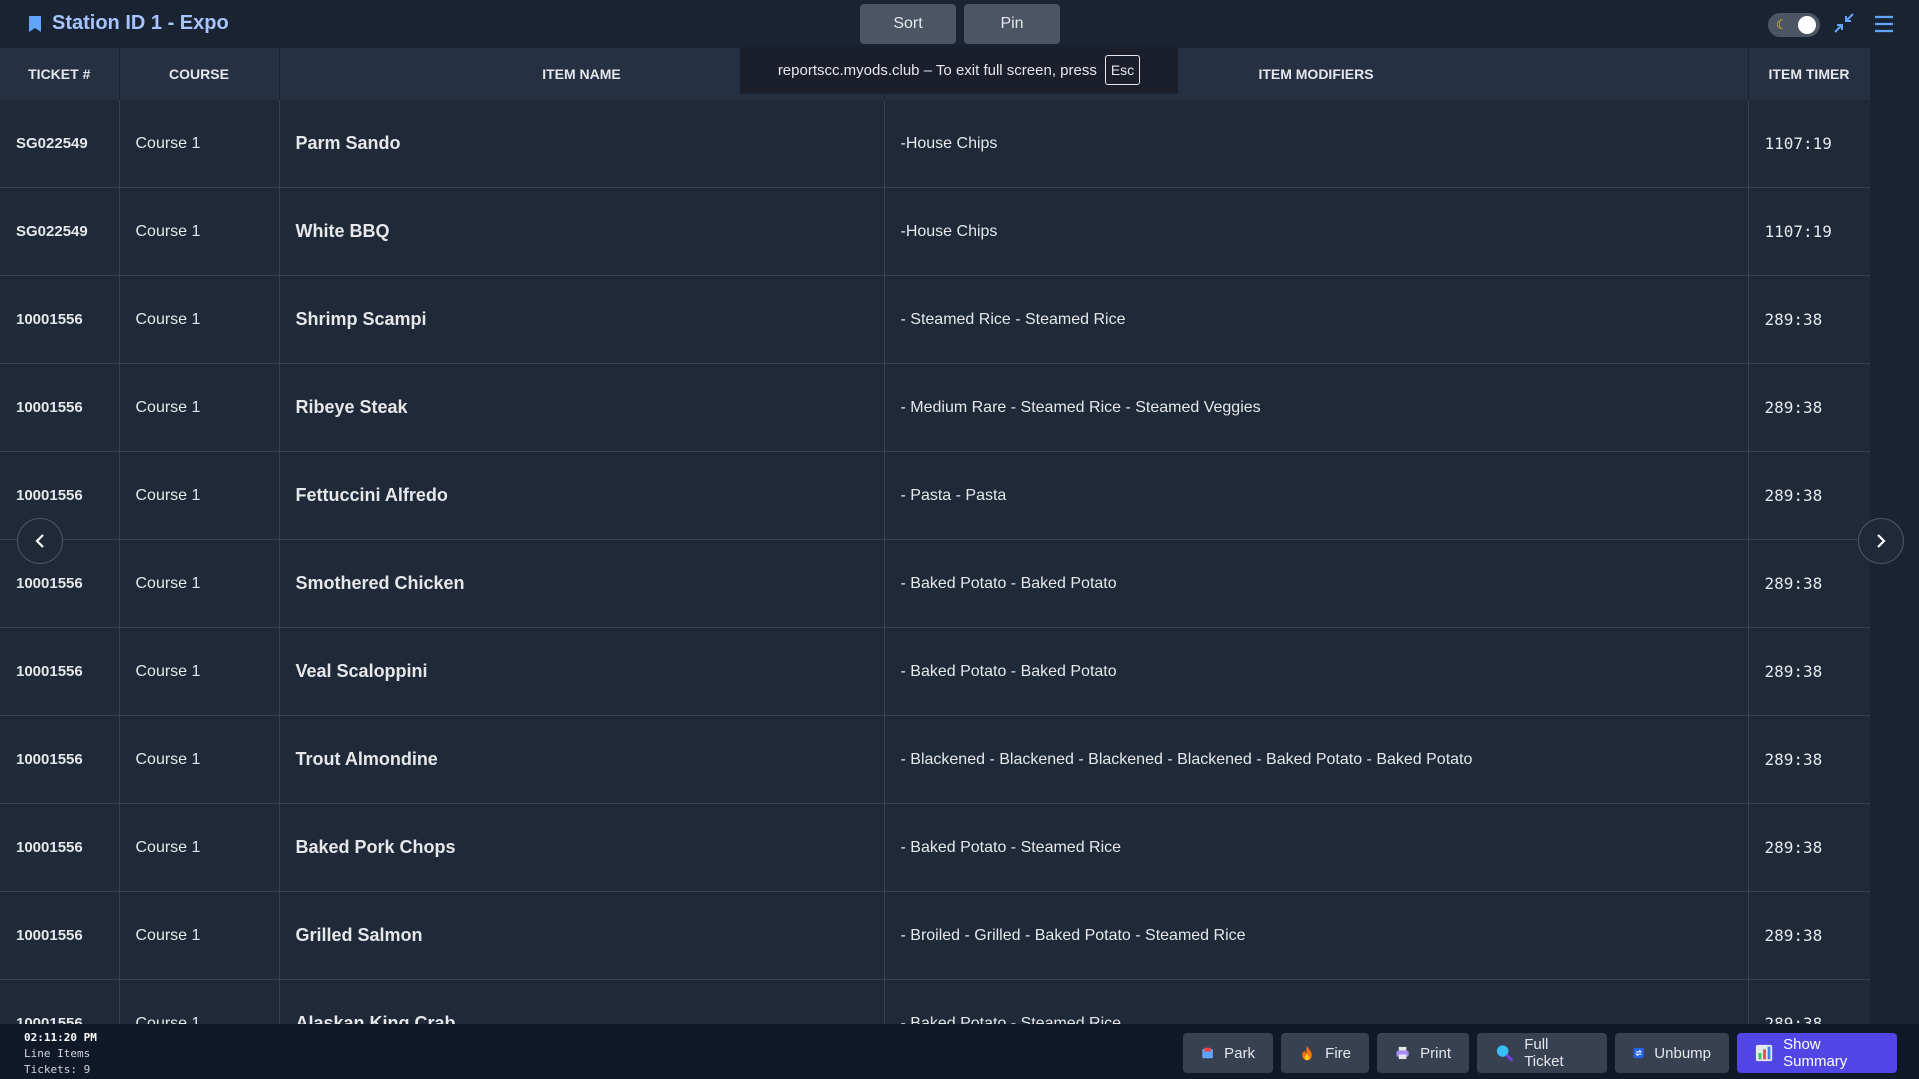 This screenshot has height=1079, width=1919. I want to click on unbump-icon, so click(1638, 1053).